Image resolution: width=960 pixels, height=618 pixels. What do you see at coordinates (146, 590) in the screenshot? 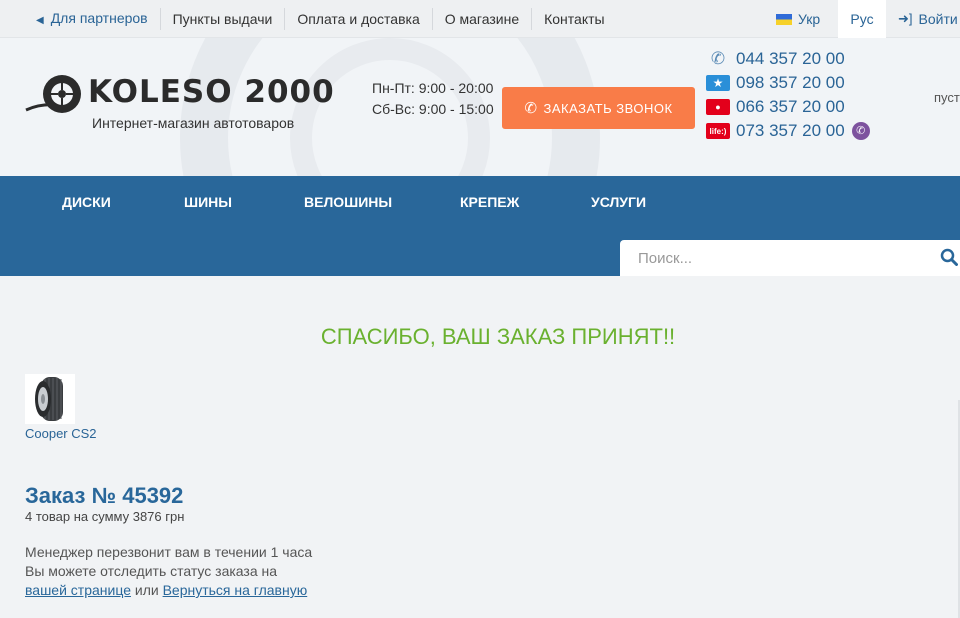
I see `or-text: или` at bounding box center [146, 590].